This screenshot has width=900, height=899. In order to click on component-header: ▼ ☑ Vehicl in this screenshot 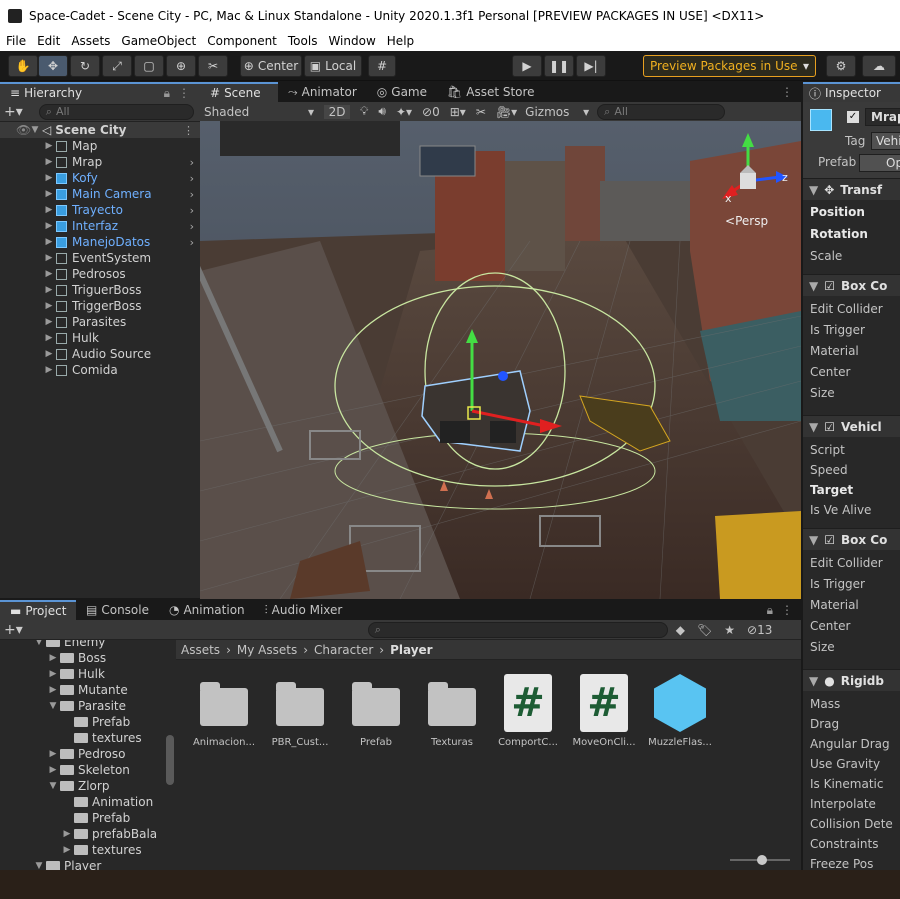, I will do `click(851, 426)`.